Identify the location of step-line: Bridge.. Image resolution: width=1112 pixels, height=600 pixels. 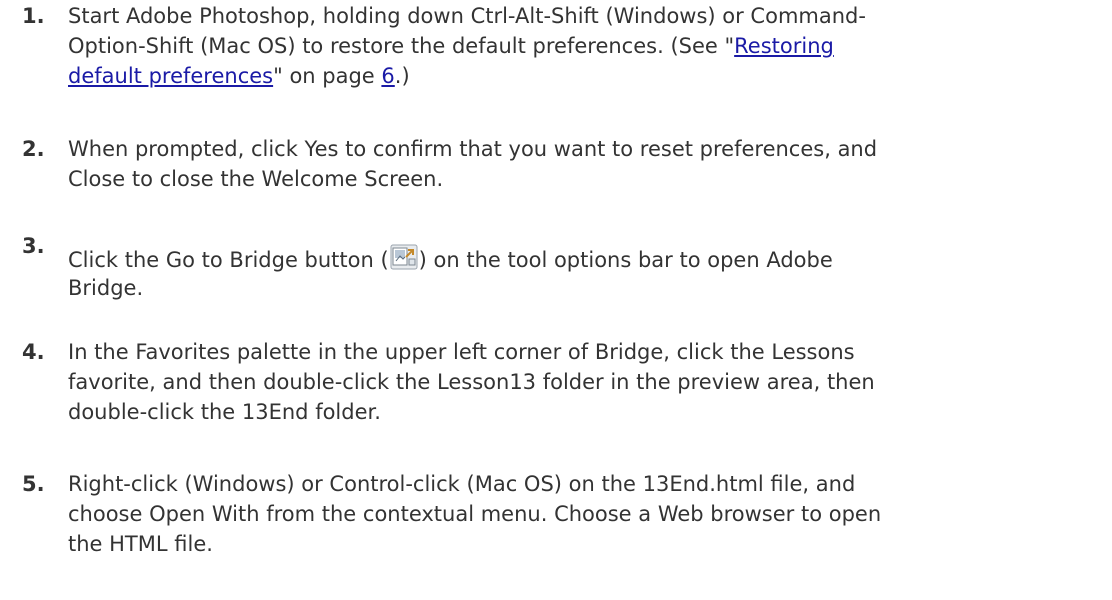
(106, 288).